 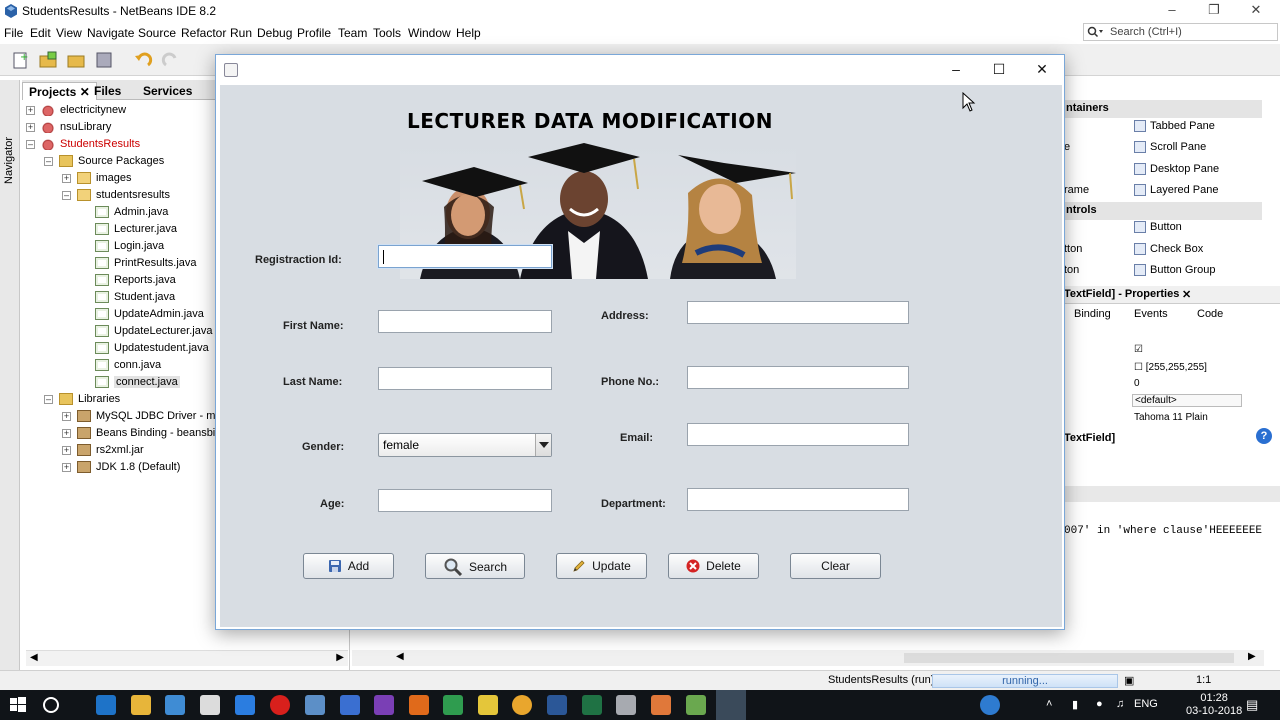 I want to click on menu-file: File, so click(x=13, y=33).